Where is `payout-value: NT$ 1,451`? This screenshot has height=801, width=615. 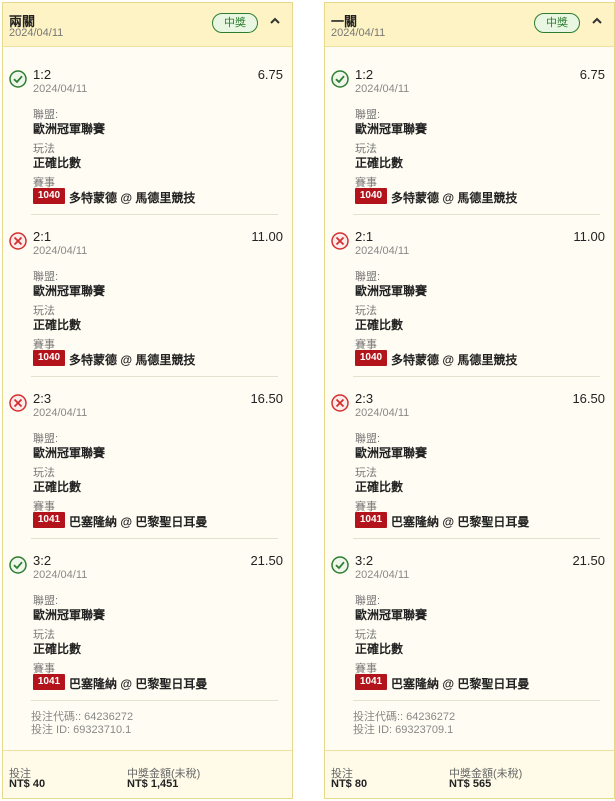
payout-value: NT$ 1,451 is located at coordinates (153, 784).